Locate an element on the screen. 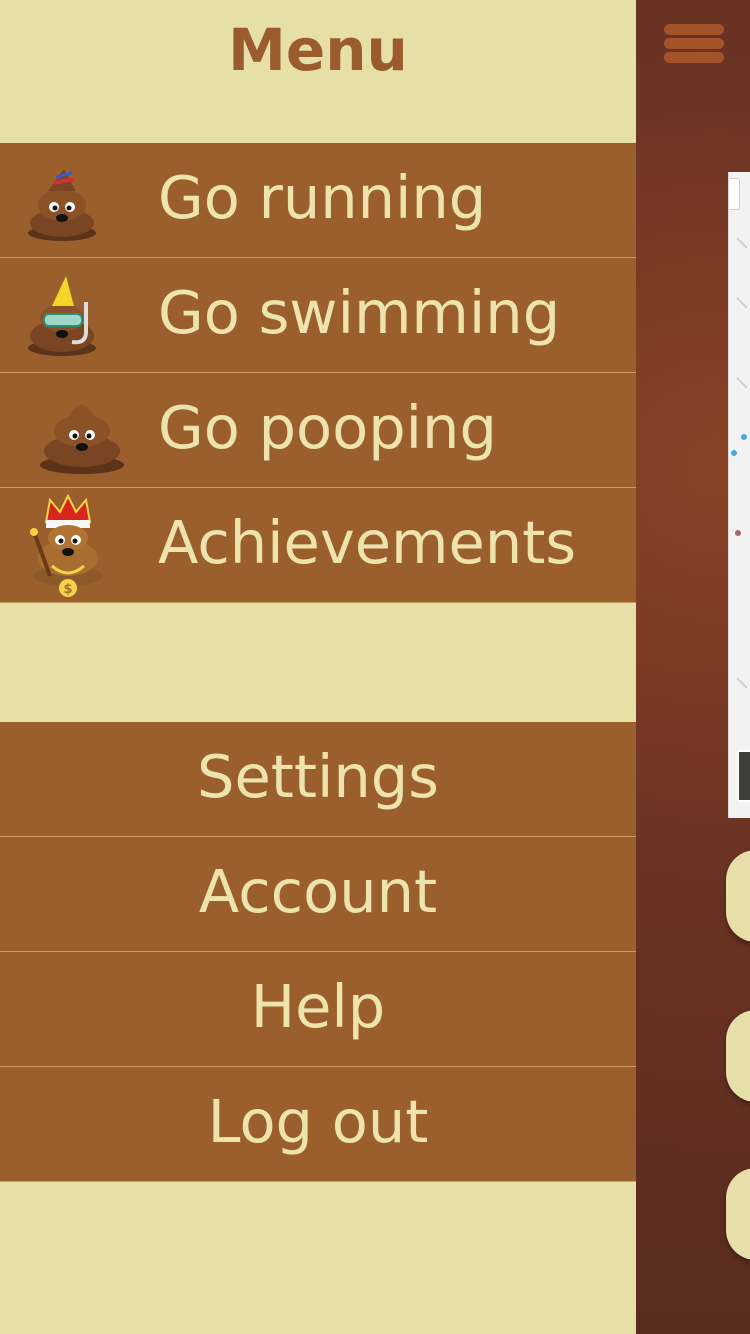  menu-item-label: Settings is located at coordinates (318, 776).